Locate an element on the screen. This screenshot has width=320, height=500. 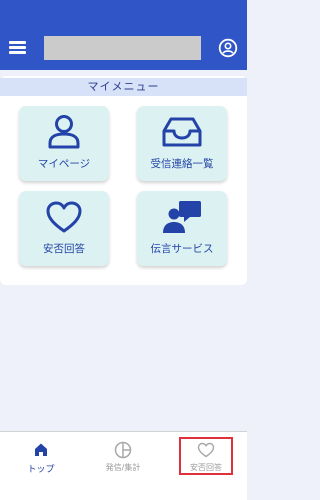
header-title-placeholder is located at coordinates (122, 48).